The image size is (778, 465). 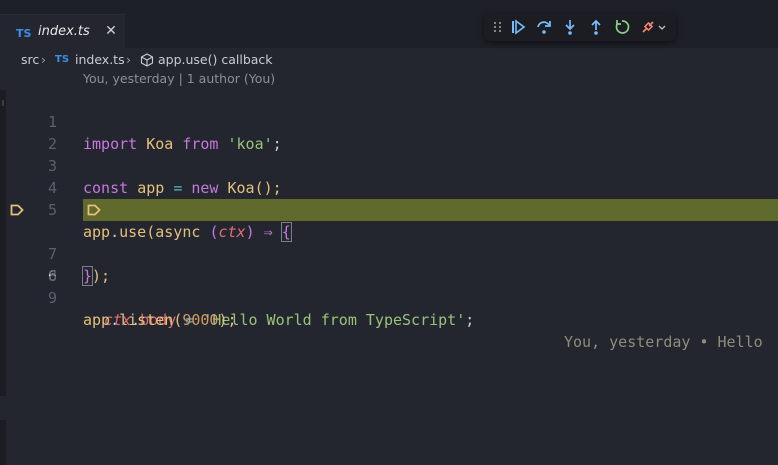 I want to click on punctuation: ., so click(x=115, y=320).